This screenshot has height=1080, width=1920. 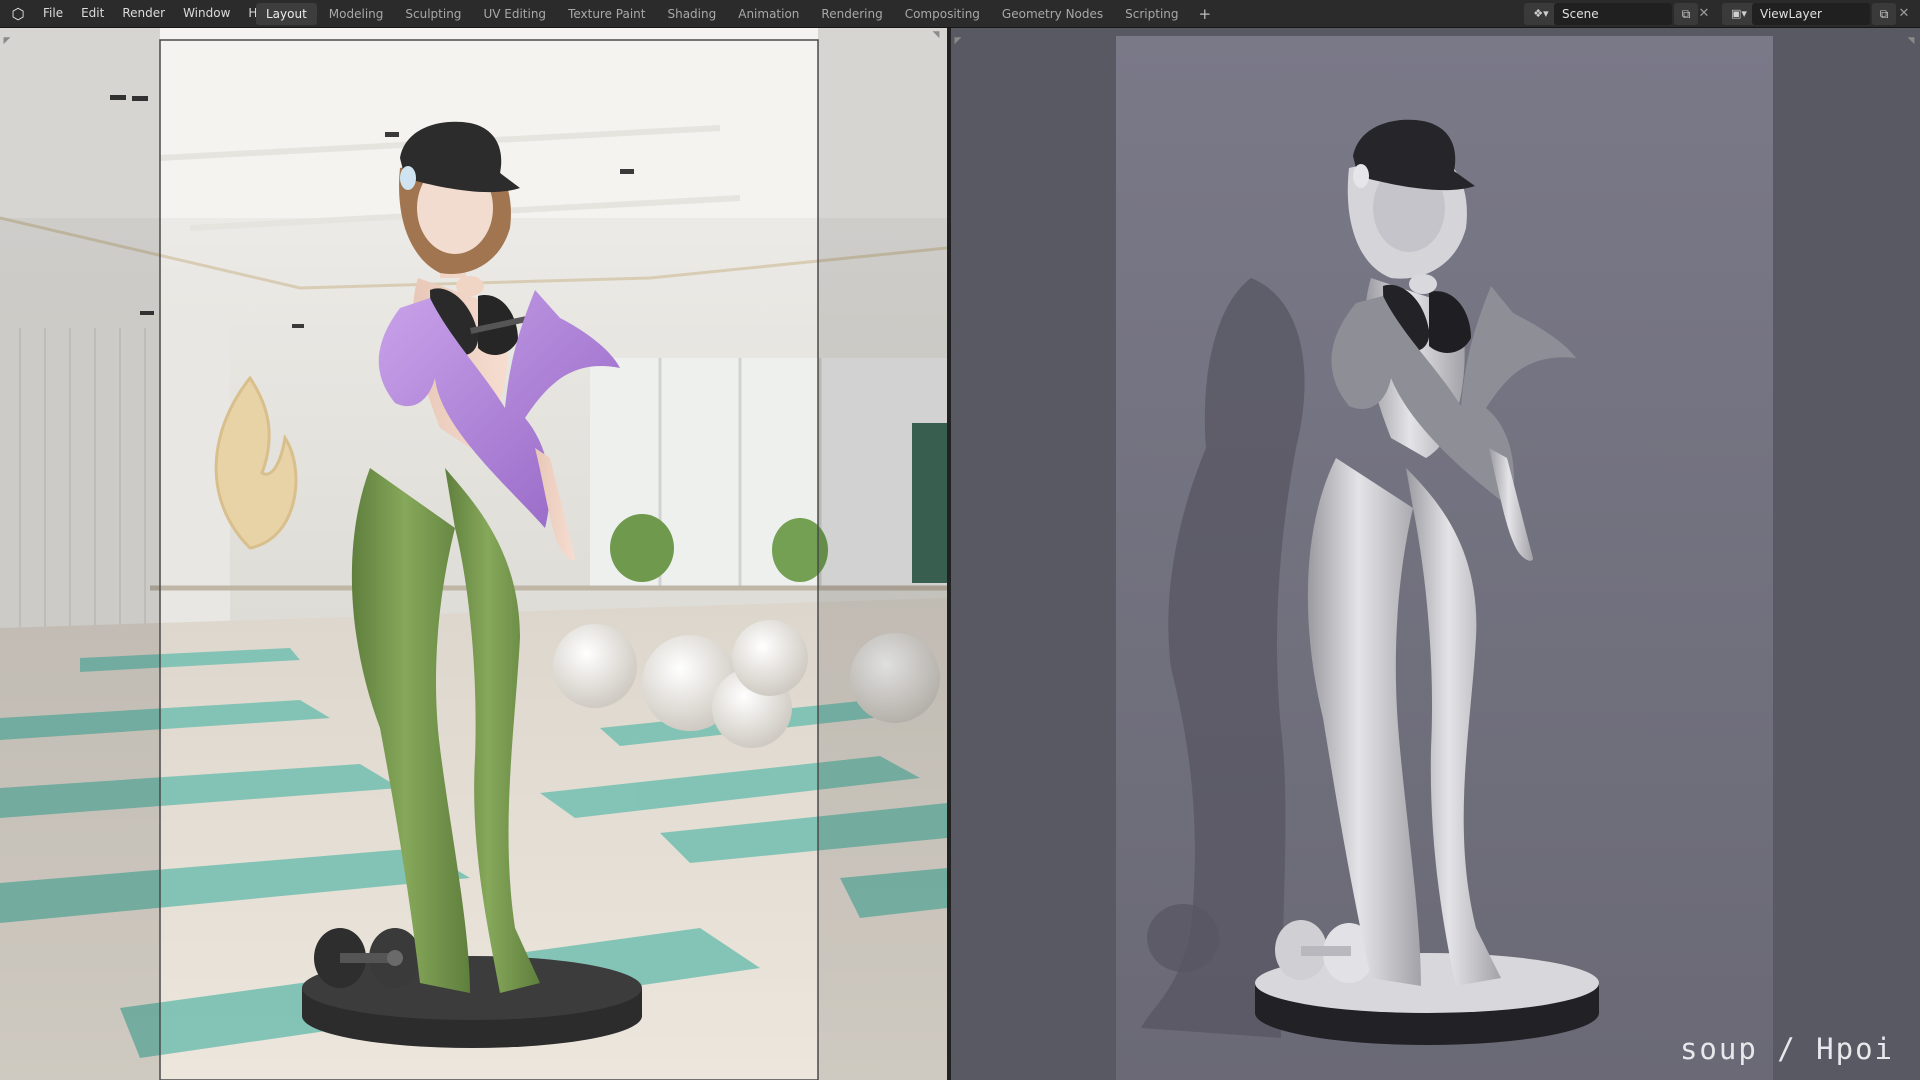 What do you see at coordinates (1704, 14) in the screenshot?
I see `delete-scene-icon: ✕` at bounding box center [1704, 14].